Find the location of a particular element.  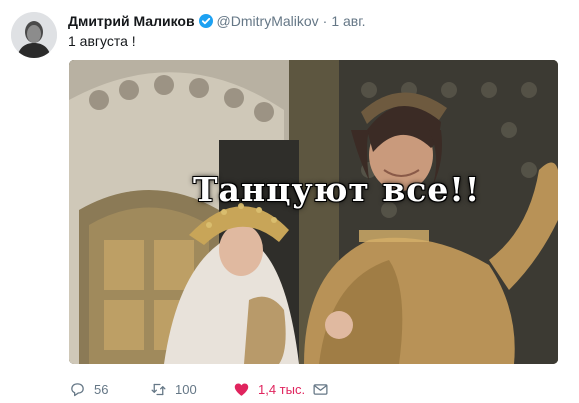

image-caption: Танцуют все!! is located at coordinates (337, 189).